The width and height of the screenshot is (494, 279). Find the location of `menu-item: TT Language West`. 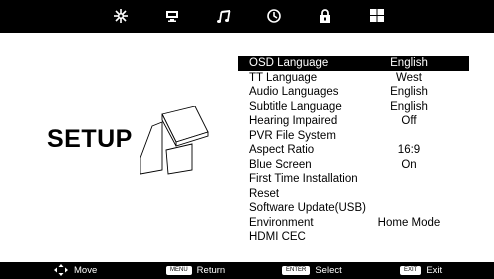

menu-item: TT Language West is located at coordinates (353, 78).